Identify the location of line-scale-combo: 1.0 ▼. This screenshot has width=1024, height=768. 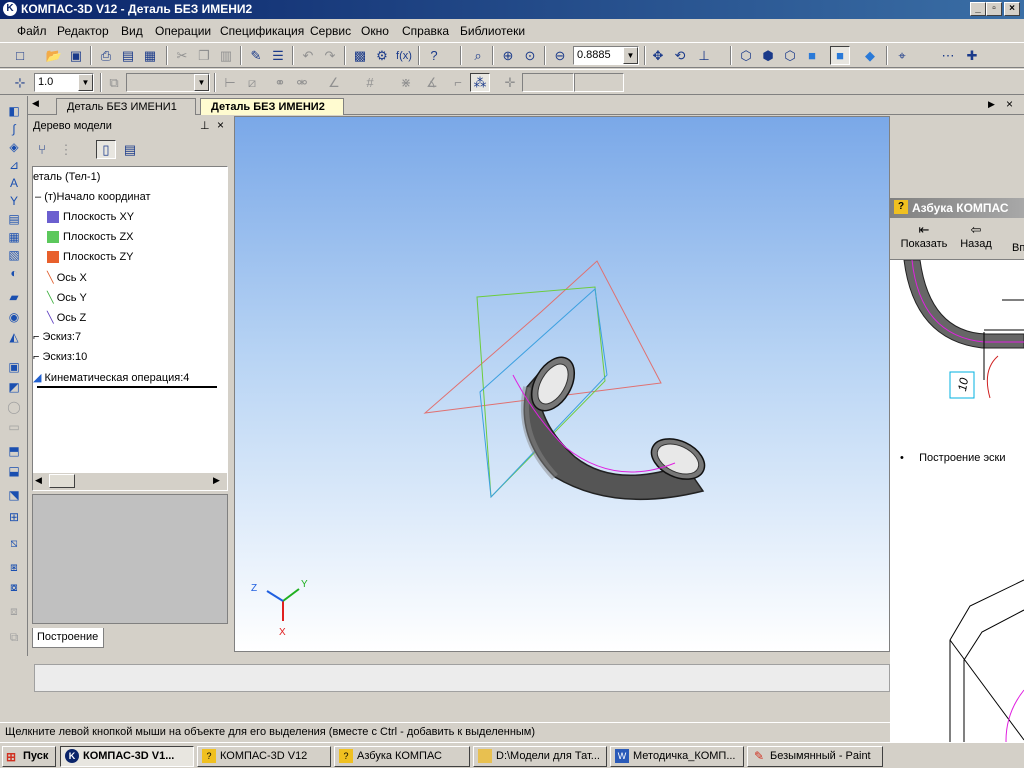
(64, 82).